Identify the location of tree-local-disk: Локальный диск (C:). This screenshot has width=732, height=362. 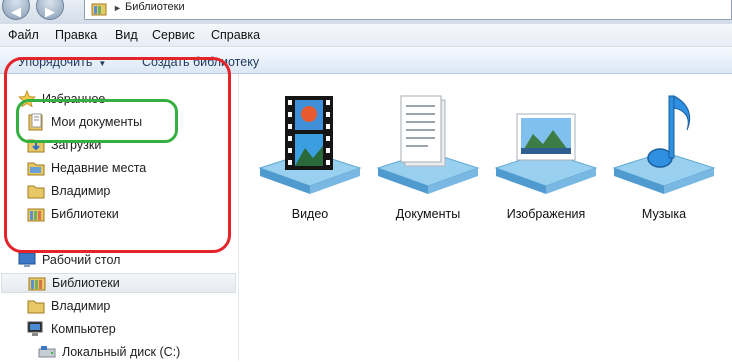
(109, 352).